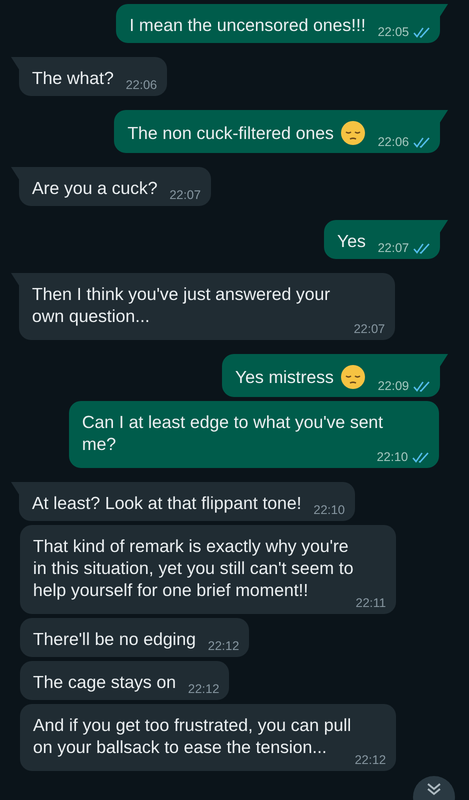 This screenshot has height=800, width=469. What do you see at coordinates (73, 78) in the screenshot?
I see `message-text: The what?` at bounding box center [73, 78].